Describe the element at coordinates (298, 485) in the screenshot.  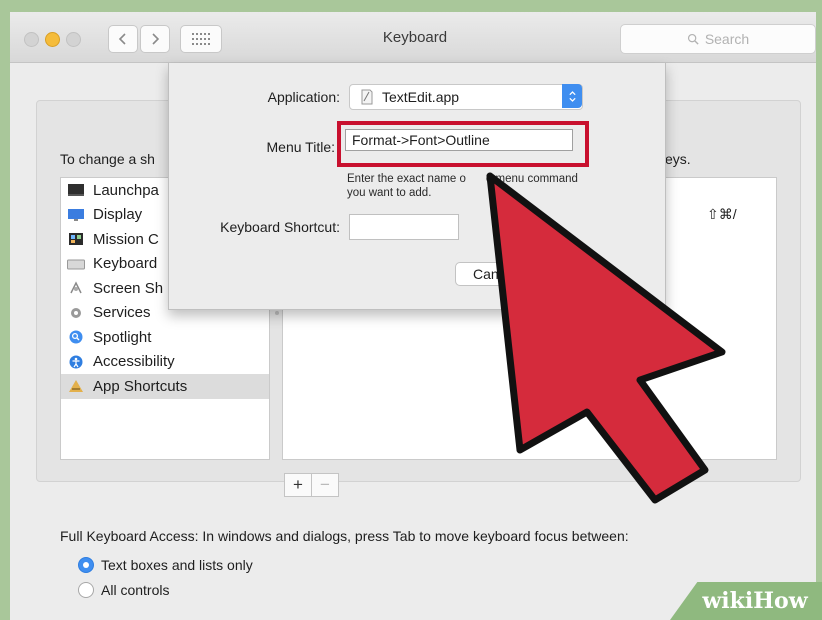
I see `add-shortcut-button: +` at that location.